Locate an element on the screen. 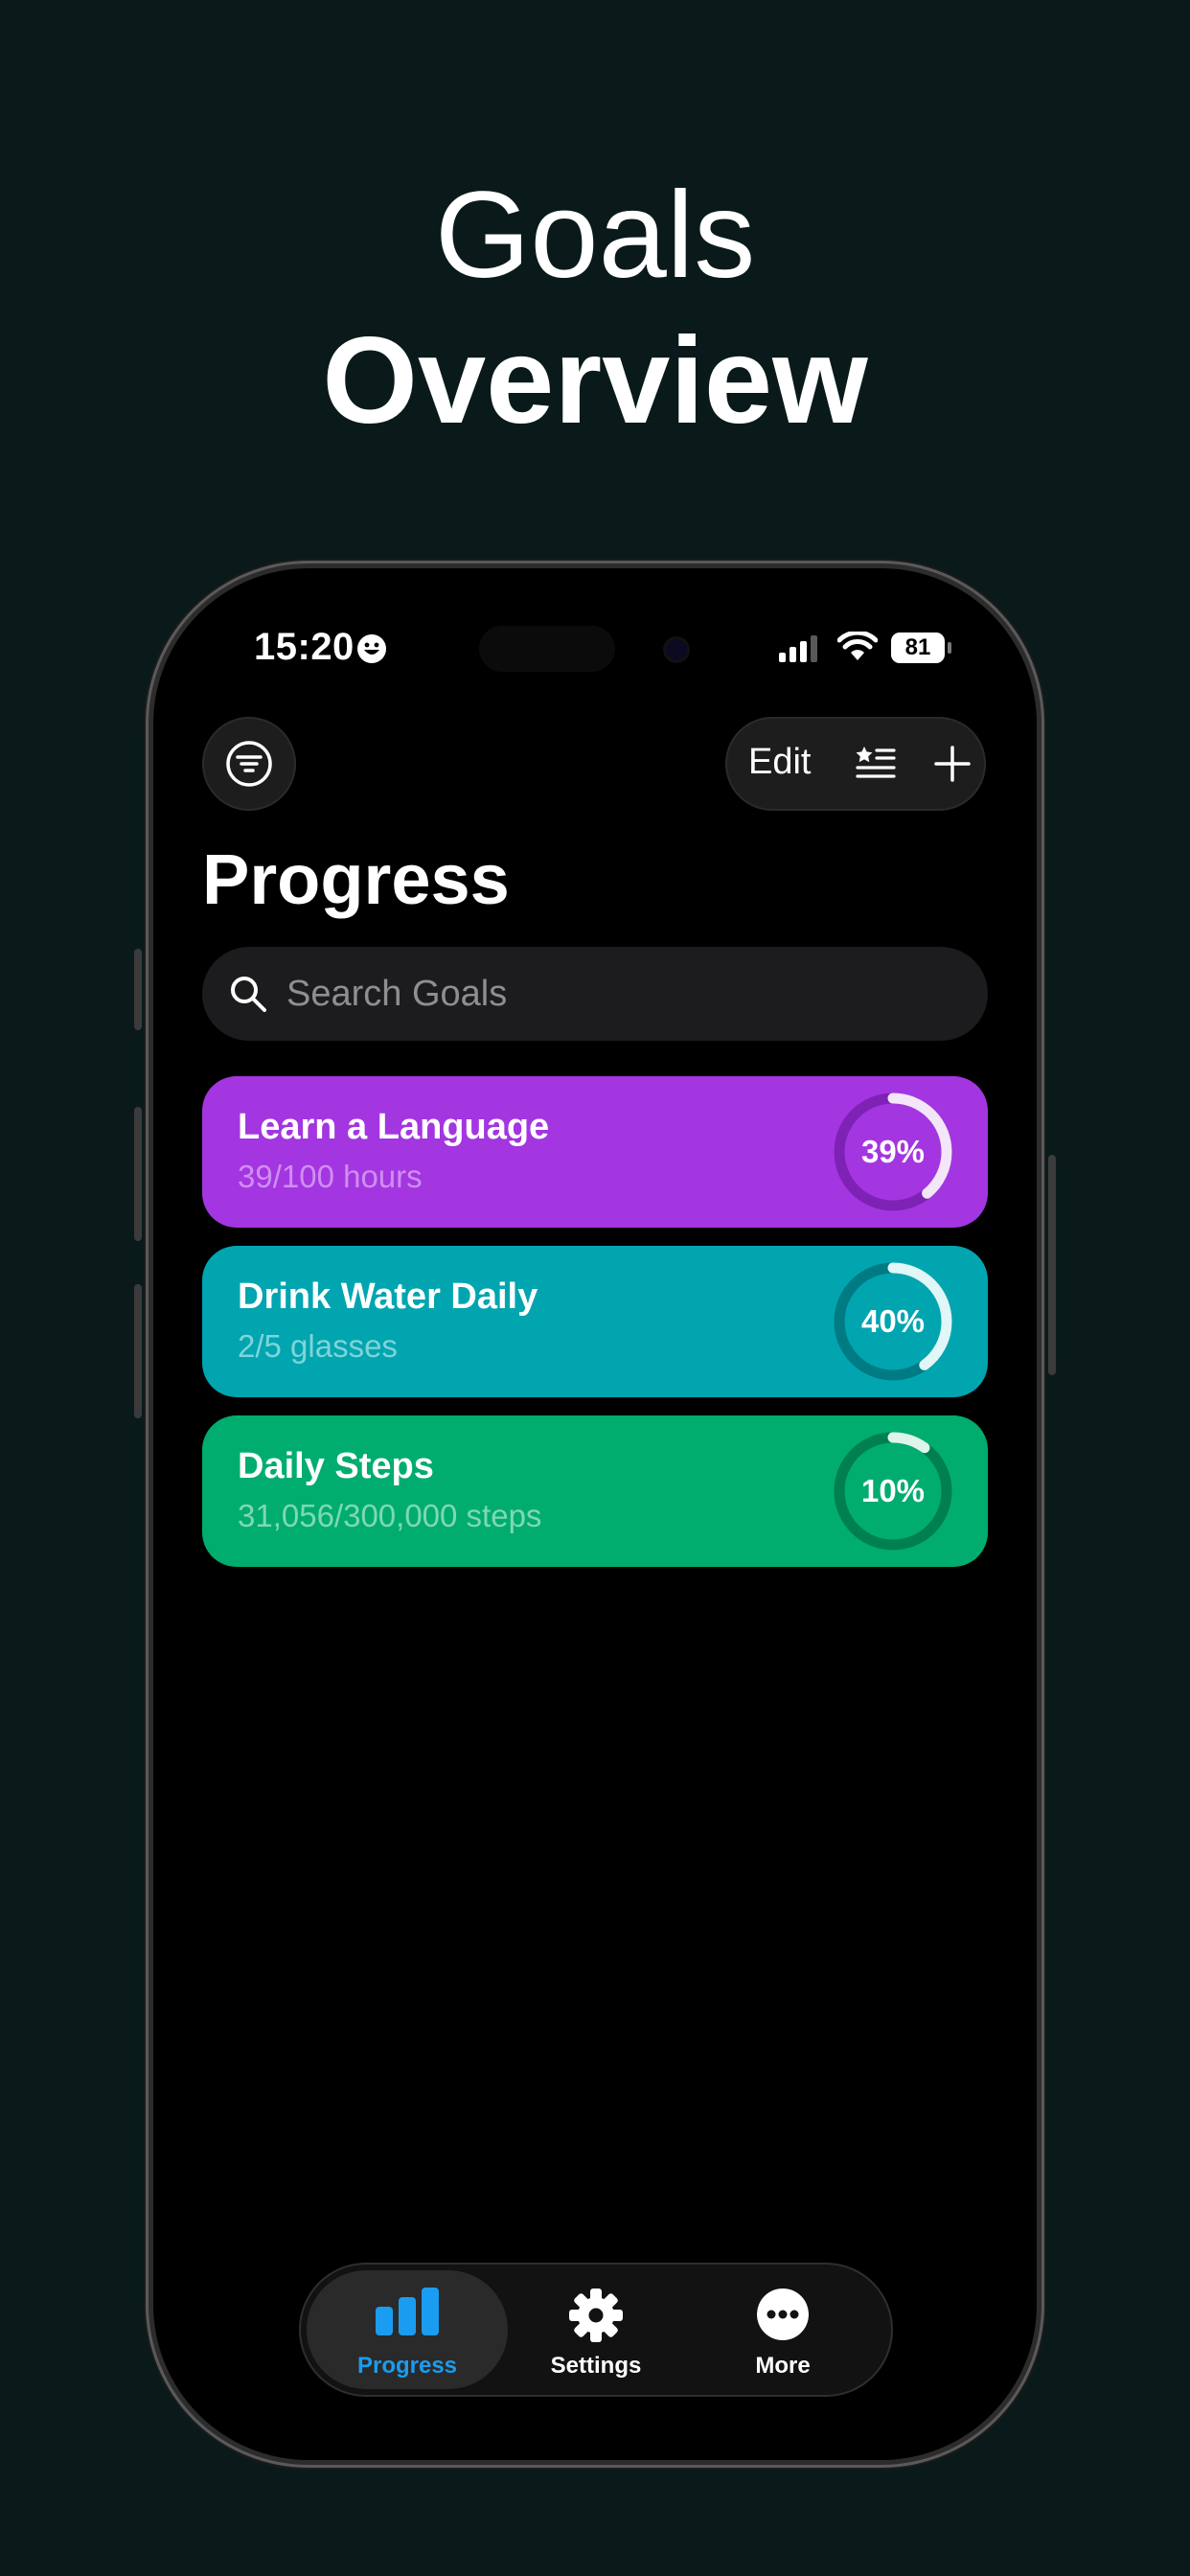 The height and width of the screenshot is (2576, 1190). favorites-list-icon is located at coordinates (876, 764).